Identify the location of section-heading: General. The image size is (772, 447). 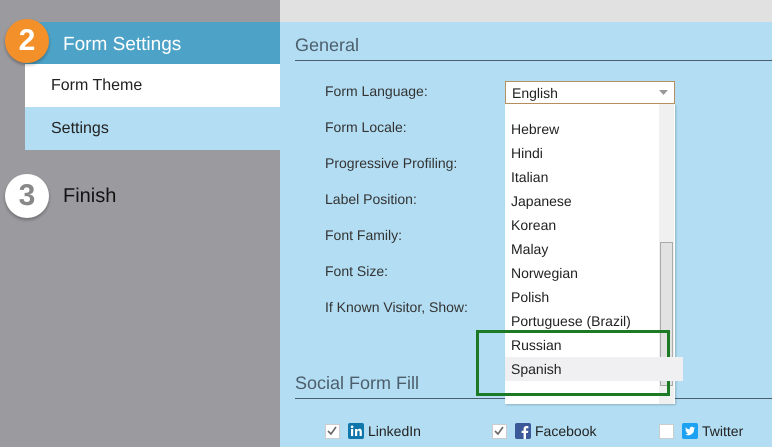
(533, 41).